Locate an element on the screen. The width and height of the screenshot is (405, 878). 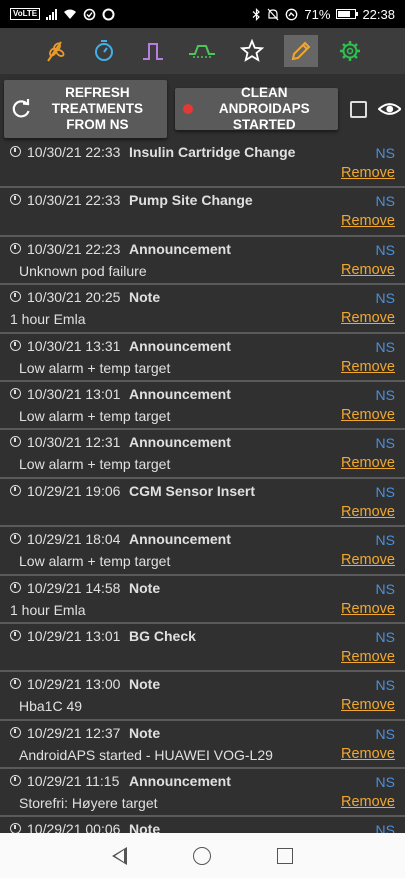
record-dot-icon is located at coordinates (187, 109).